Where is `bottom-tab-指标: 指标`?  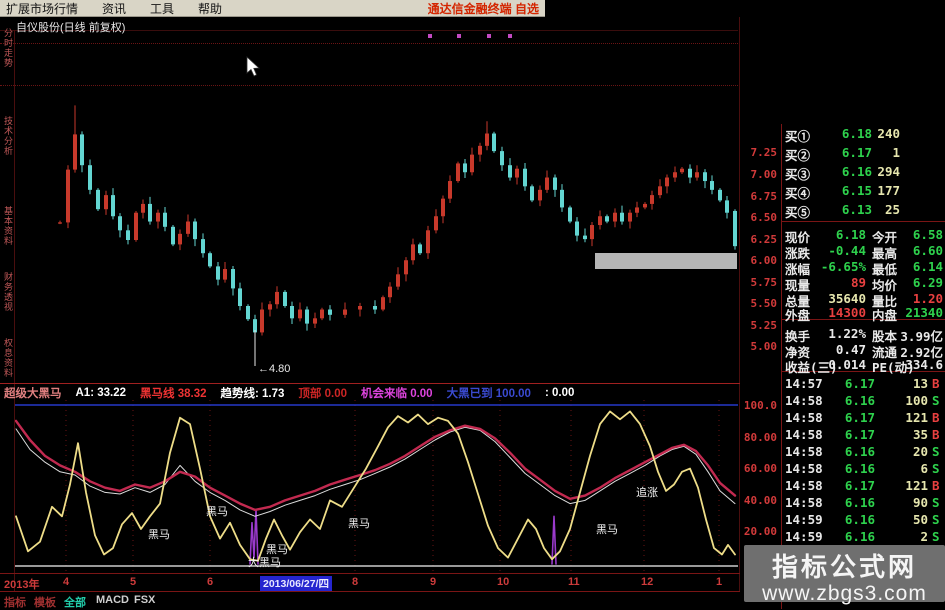 bottom-tab-指标: 指标 is located at coordinates (15, 602).